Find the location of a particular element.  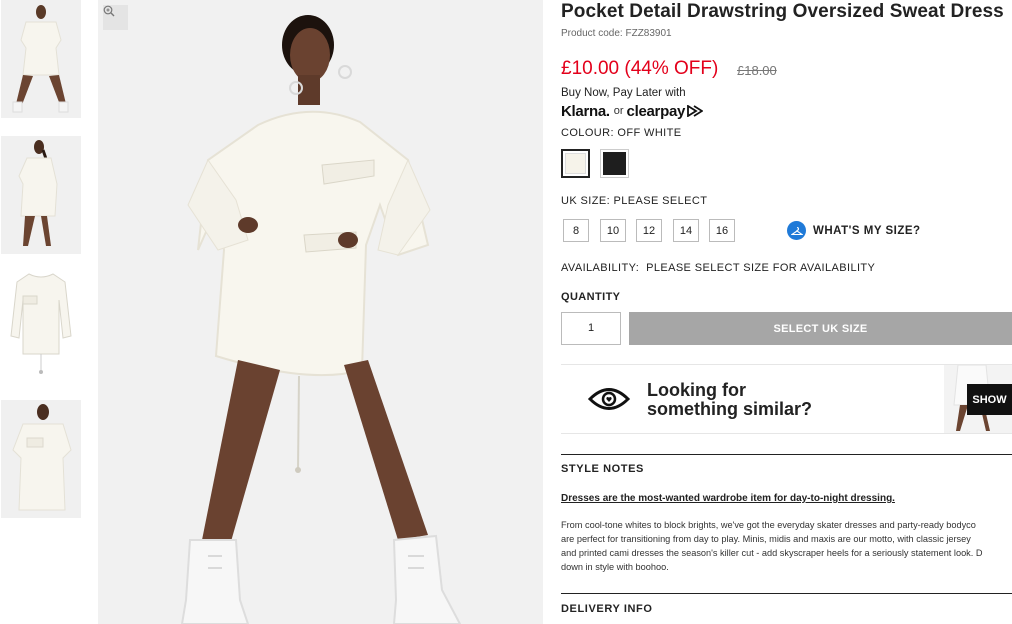

original-price: £18.00 is located at coordinates (757, 70).